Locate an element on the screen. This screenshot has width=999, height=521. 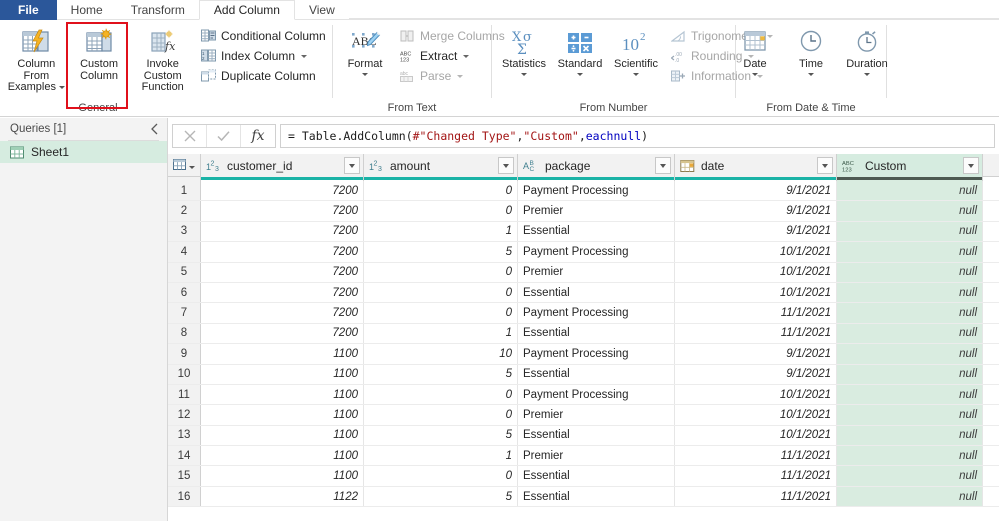
index-column-caret-down-icon is located at coordinates (304, 56).